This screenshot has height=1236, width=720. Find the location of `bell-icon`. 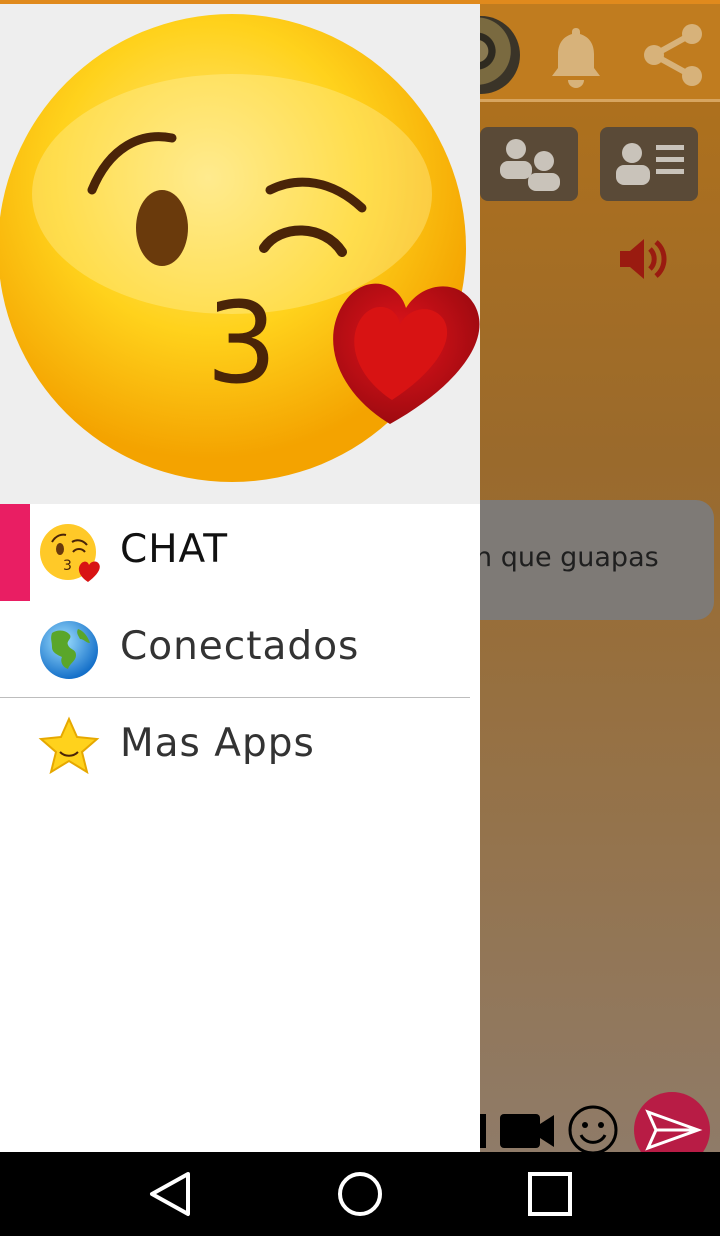

bell-icon is located at coordinates (576, 56).